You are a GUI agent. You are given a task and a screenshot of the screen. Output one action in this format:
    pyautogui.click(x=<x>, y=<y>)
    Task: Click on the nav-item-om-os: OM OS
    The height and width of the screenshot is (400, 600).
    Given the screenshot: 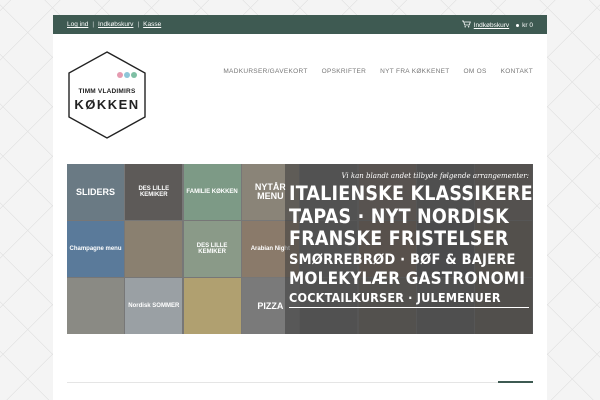 What is the action you would take?
    pyautogui.click(x=475, y=71)
    